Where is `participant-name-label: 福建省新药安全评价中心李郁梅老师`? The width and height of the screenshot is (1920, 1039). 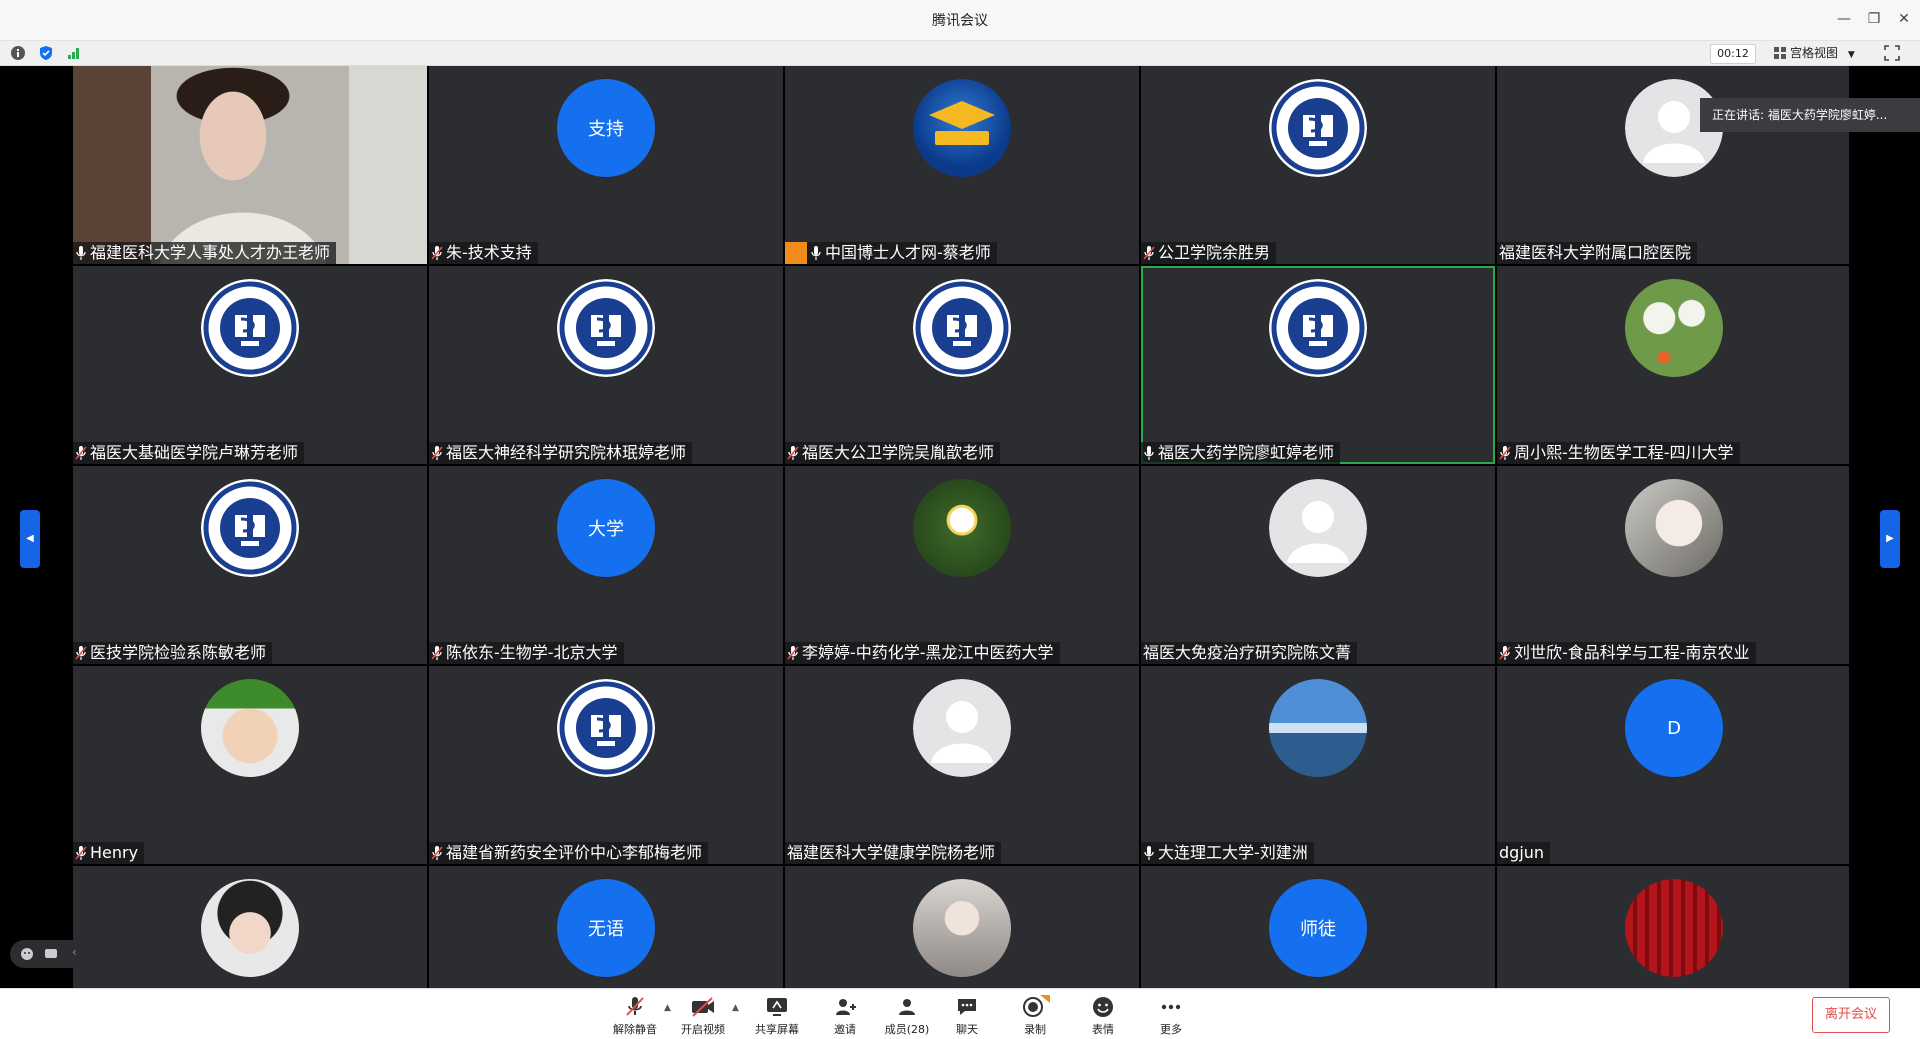
participant-name-label: 福建省新药安全评价中心李郁梅老师 is located at coordinates (569, 853).